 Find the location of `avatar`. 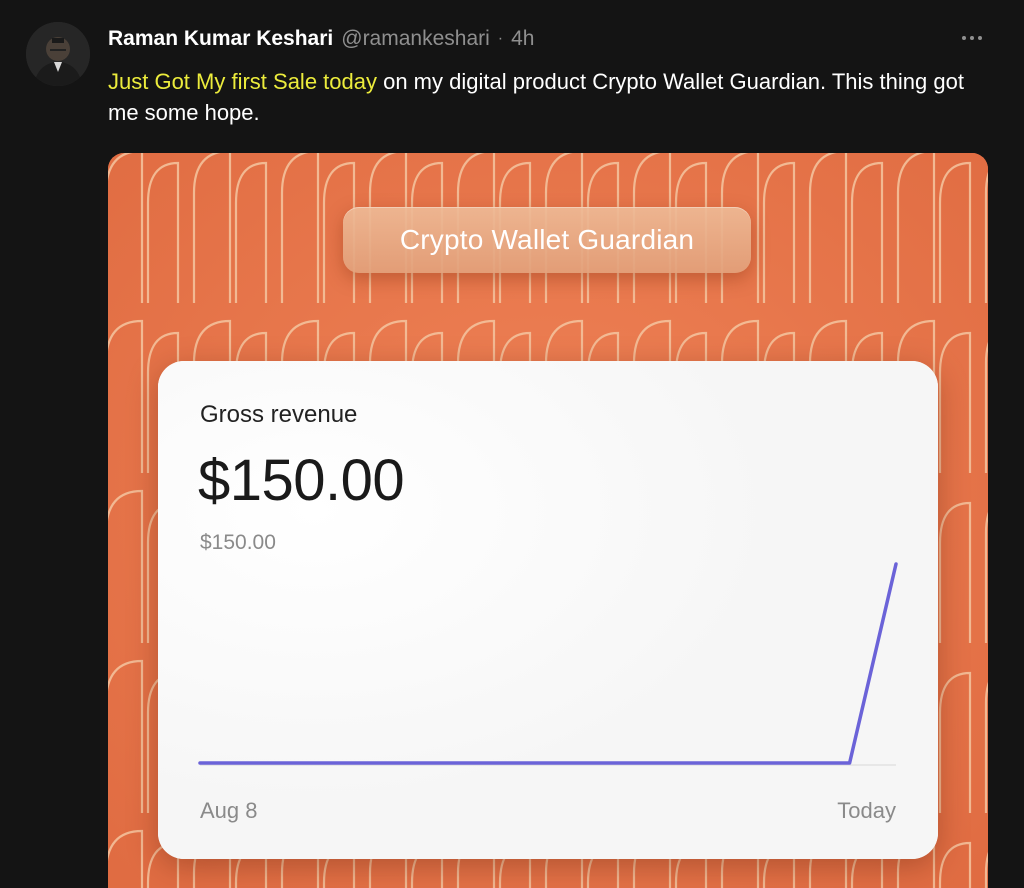

avatar is located at coordinates (58, 54).